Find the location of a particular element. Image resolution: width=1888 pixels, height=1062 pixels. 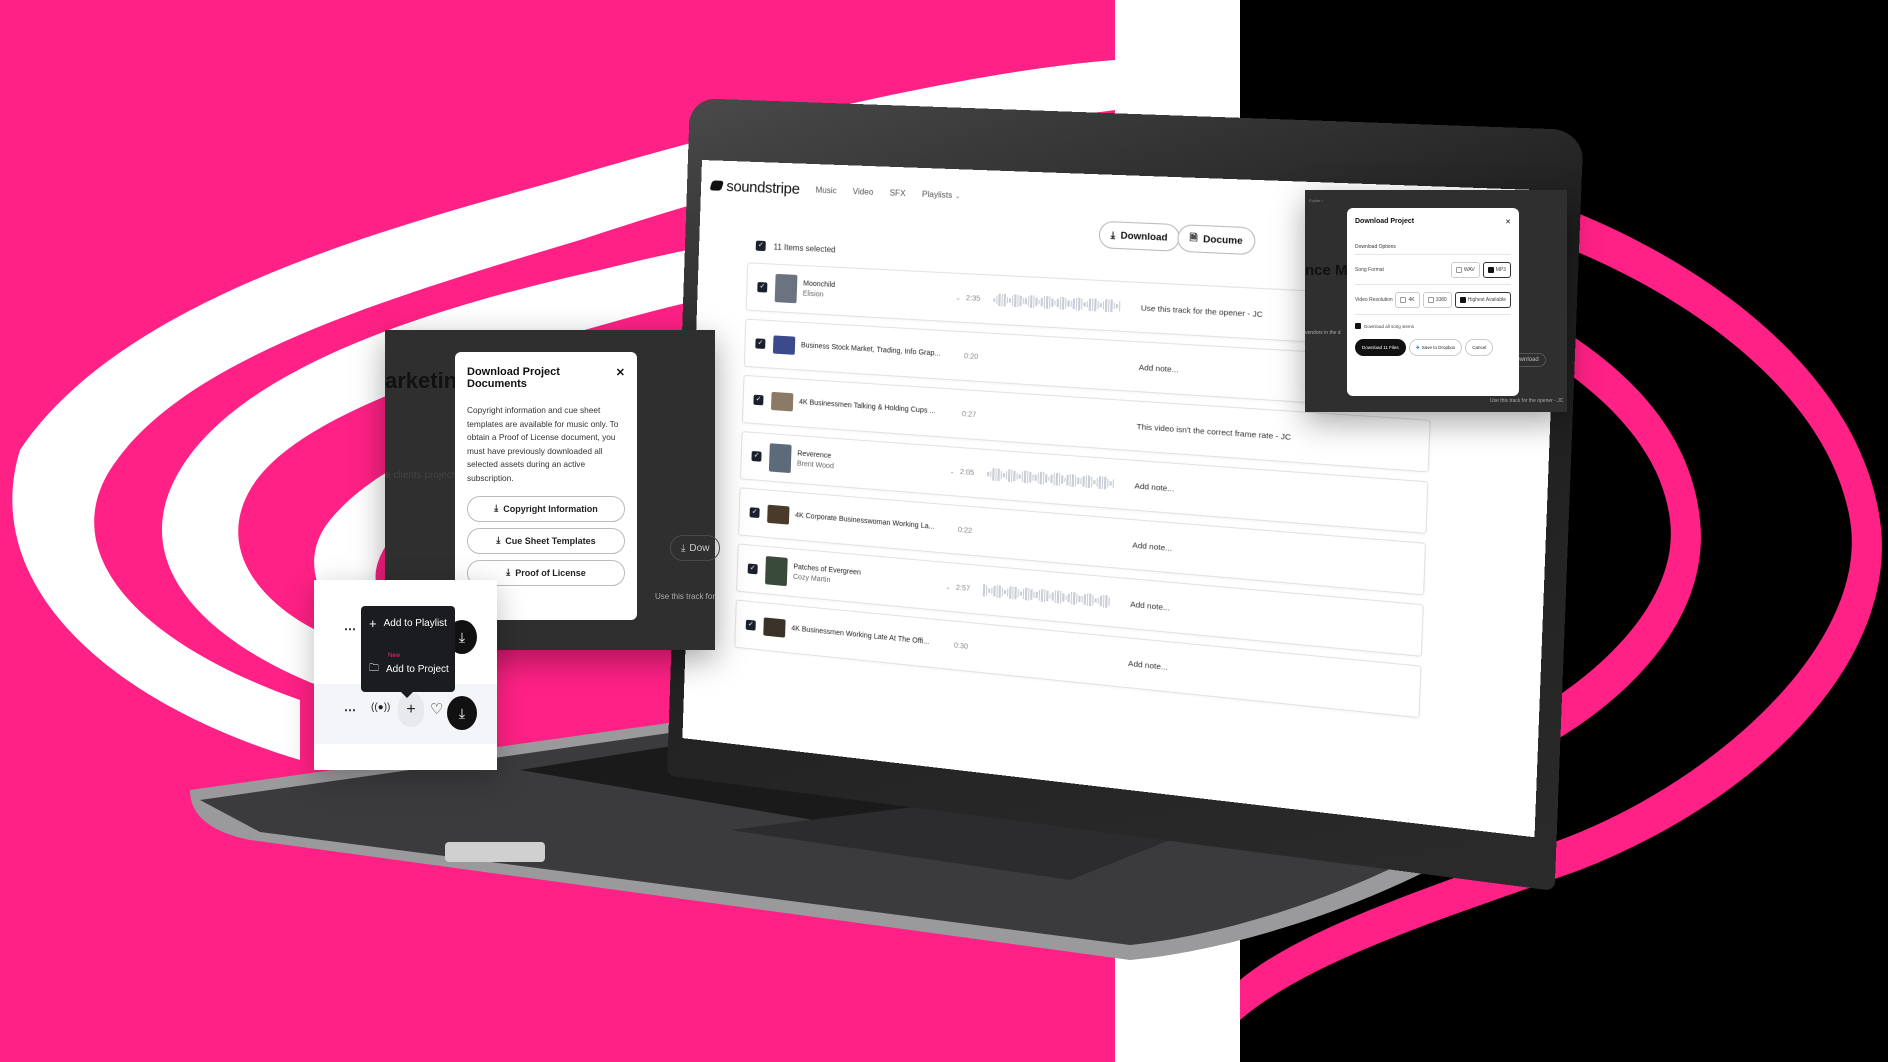

cue-sheet-templates-button: ⤓ Cue Sheet Templates is located at coordinates (546, 540).